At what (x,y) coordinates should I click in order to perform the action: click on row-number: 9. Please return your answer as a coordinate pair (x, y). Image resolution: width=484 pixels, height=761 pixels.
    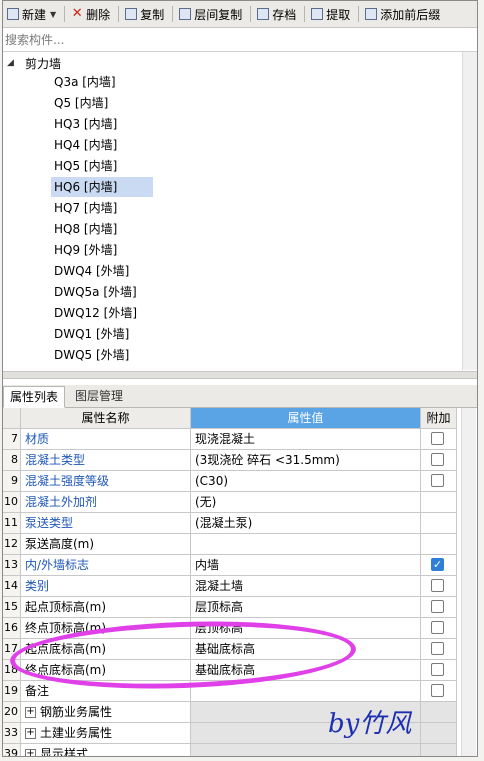
    Looking at the image, I should click on (12, 481).